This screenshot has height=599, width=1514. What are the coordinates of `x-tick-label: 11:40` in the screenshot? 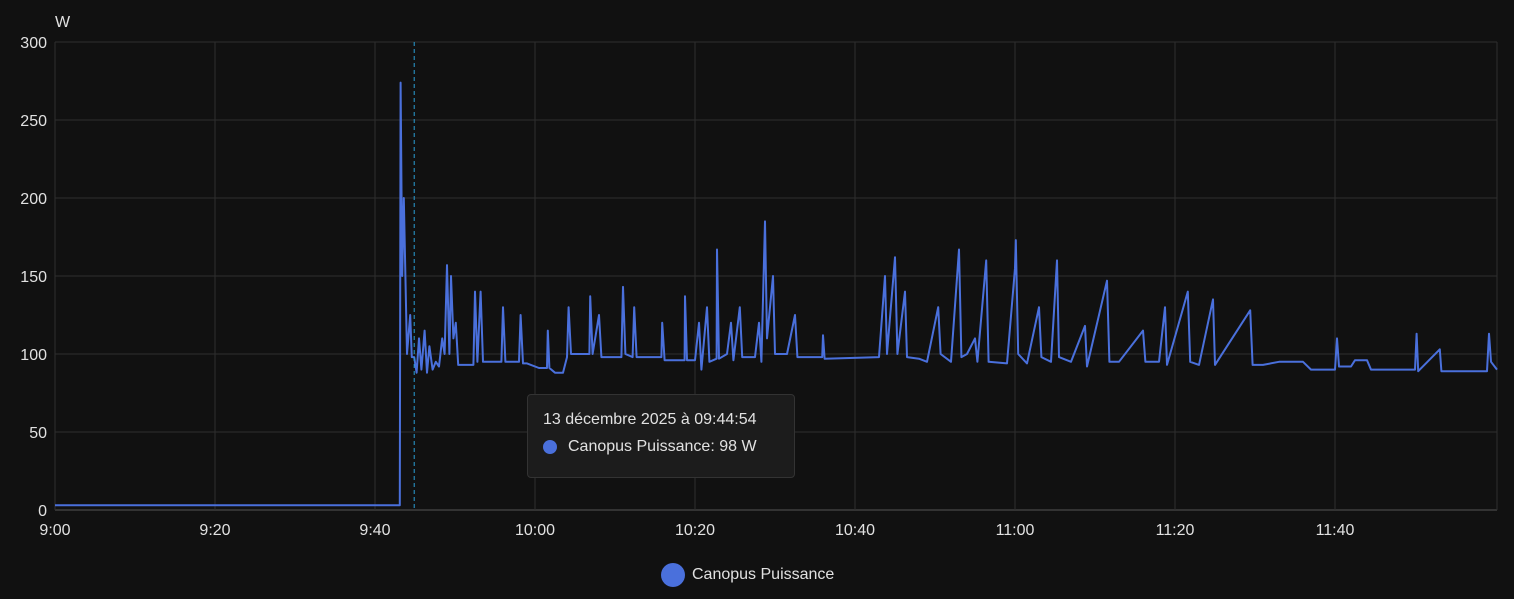 It's located at (1335, 530).